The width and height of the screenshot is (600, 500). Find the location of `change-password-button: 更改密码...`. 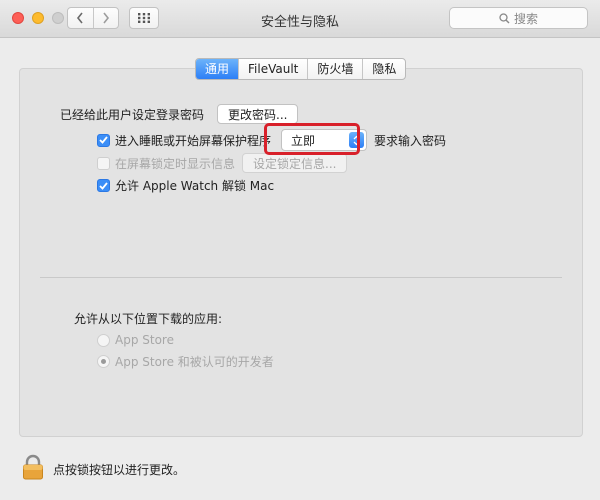

change-password-button: 更改密码... is located at coordinates (258, 114).